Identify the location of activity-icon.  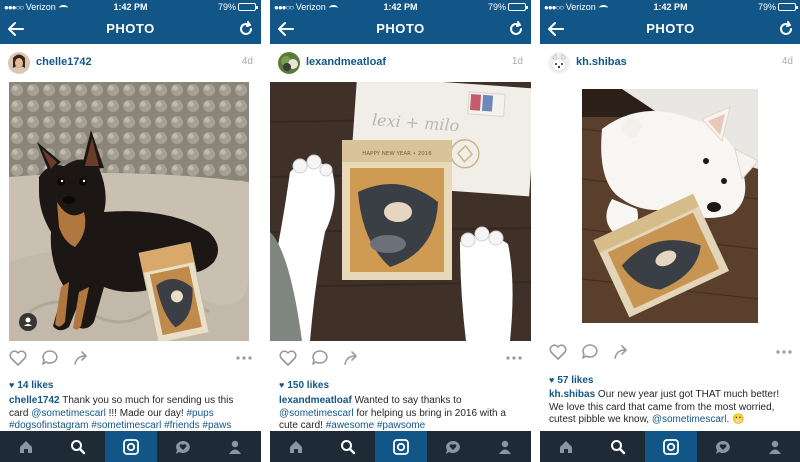
(182, 447).